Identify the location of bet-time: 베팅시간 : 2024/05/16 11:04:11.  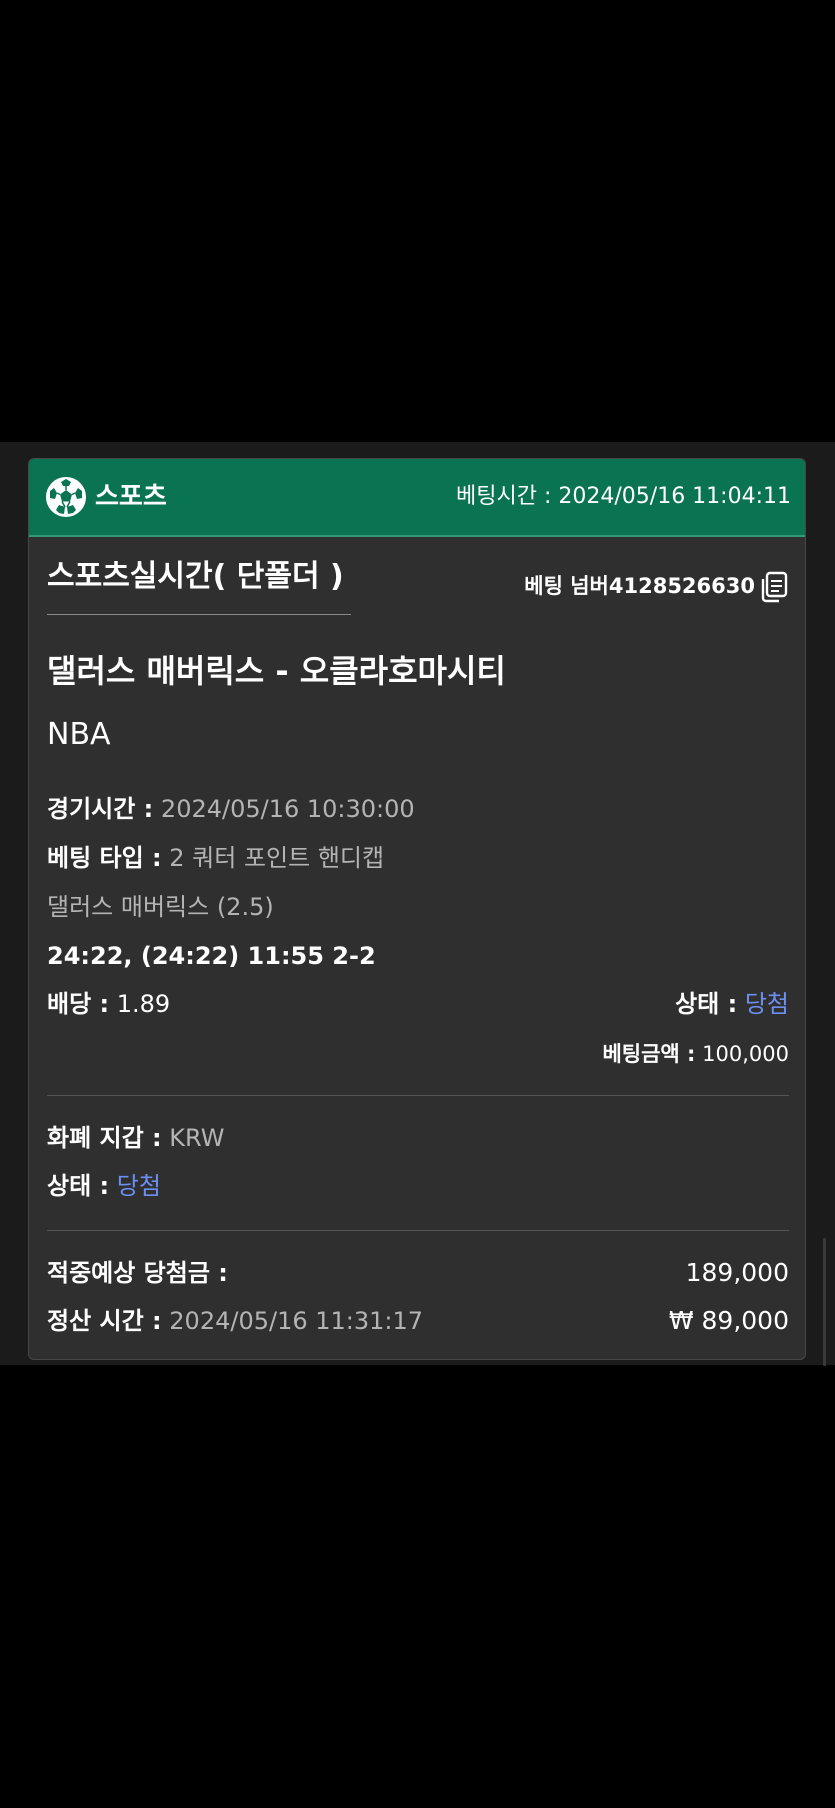
(623, 497).